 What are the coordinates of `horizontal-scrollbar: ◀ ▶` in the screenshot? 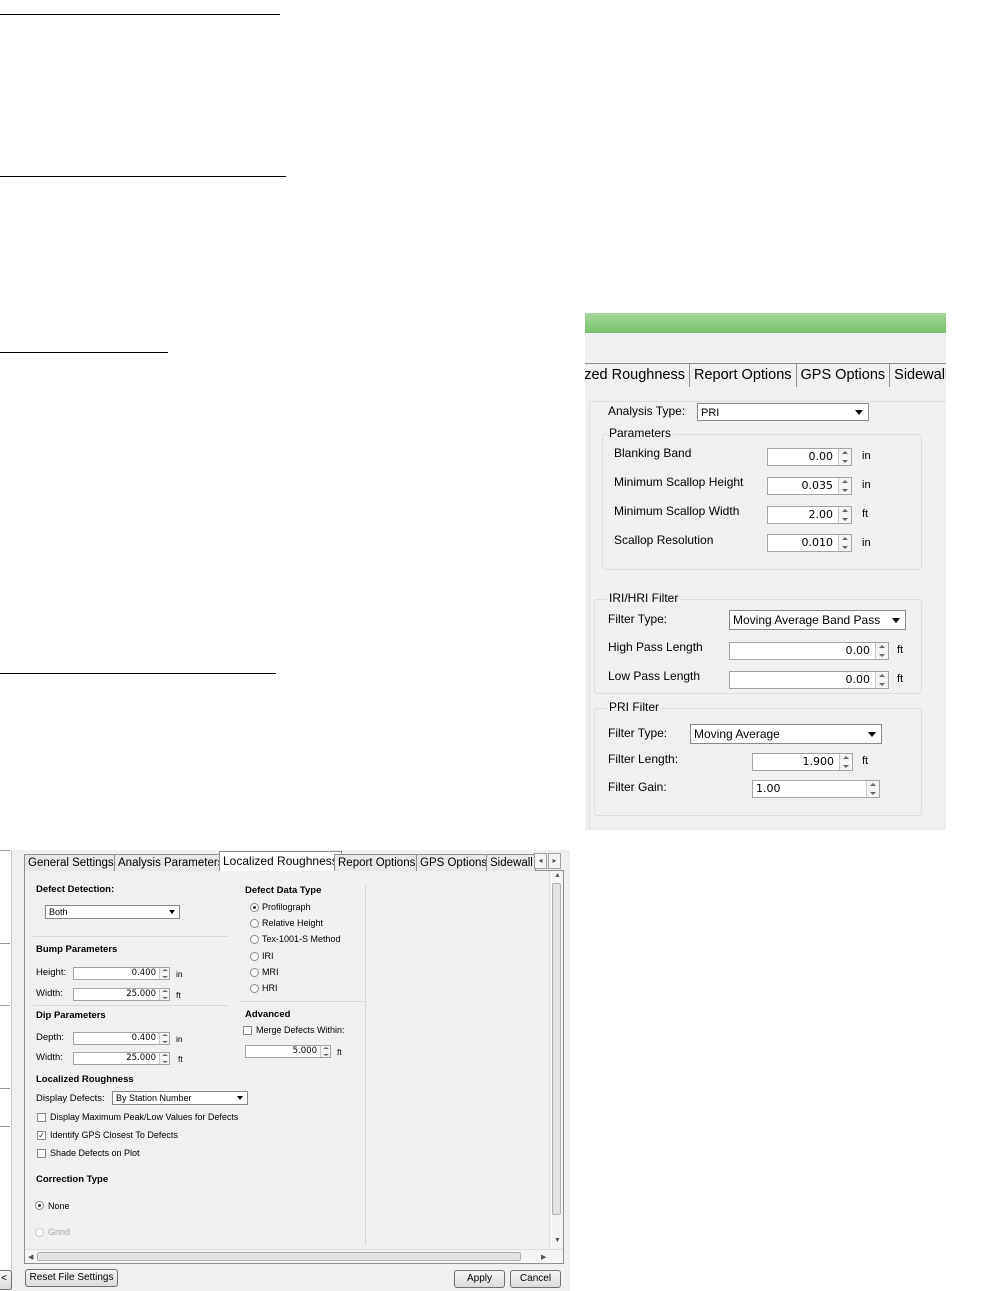 It's located at (294, 1256).